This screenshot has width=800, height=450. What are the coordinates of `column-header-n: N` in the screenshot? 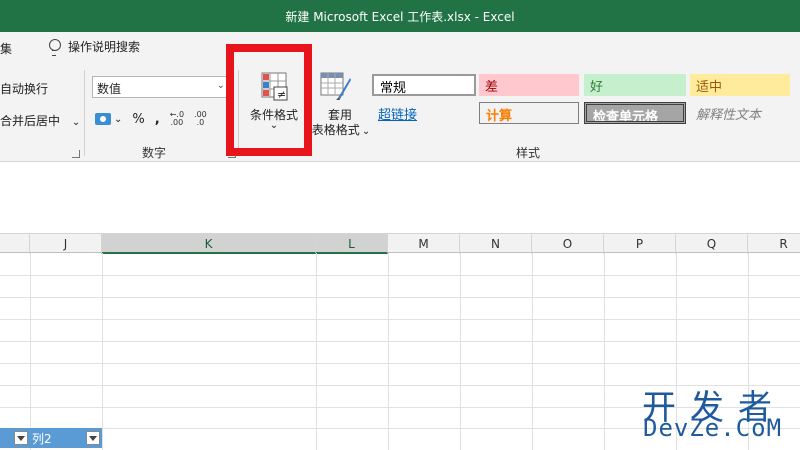 It's located at (496, 244).